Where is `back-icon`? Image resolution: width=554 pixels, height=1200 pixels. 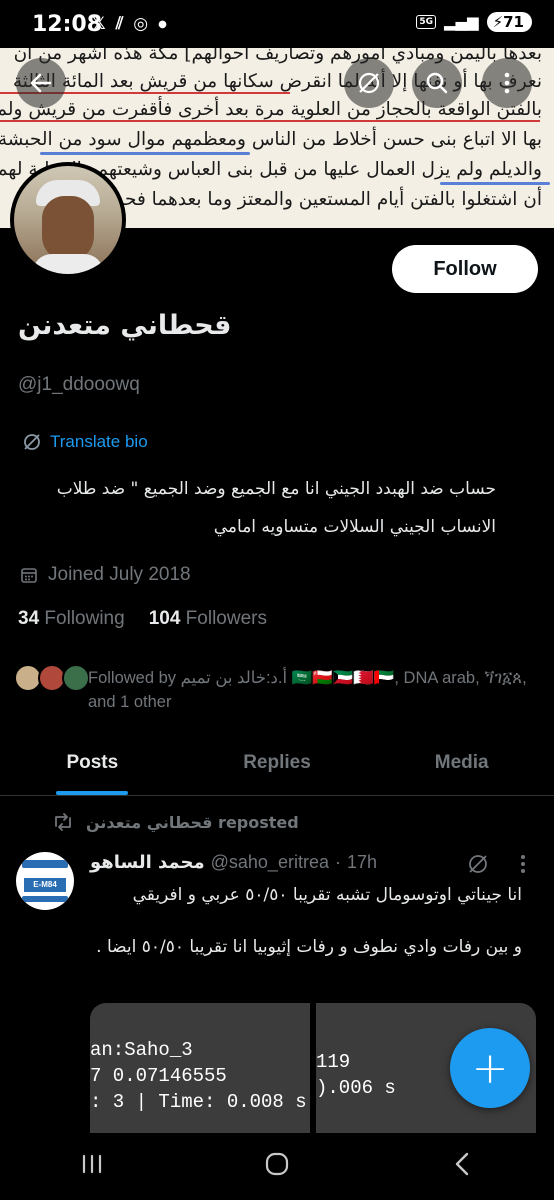 back-icon is located at coordinates (41, 83).